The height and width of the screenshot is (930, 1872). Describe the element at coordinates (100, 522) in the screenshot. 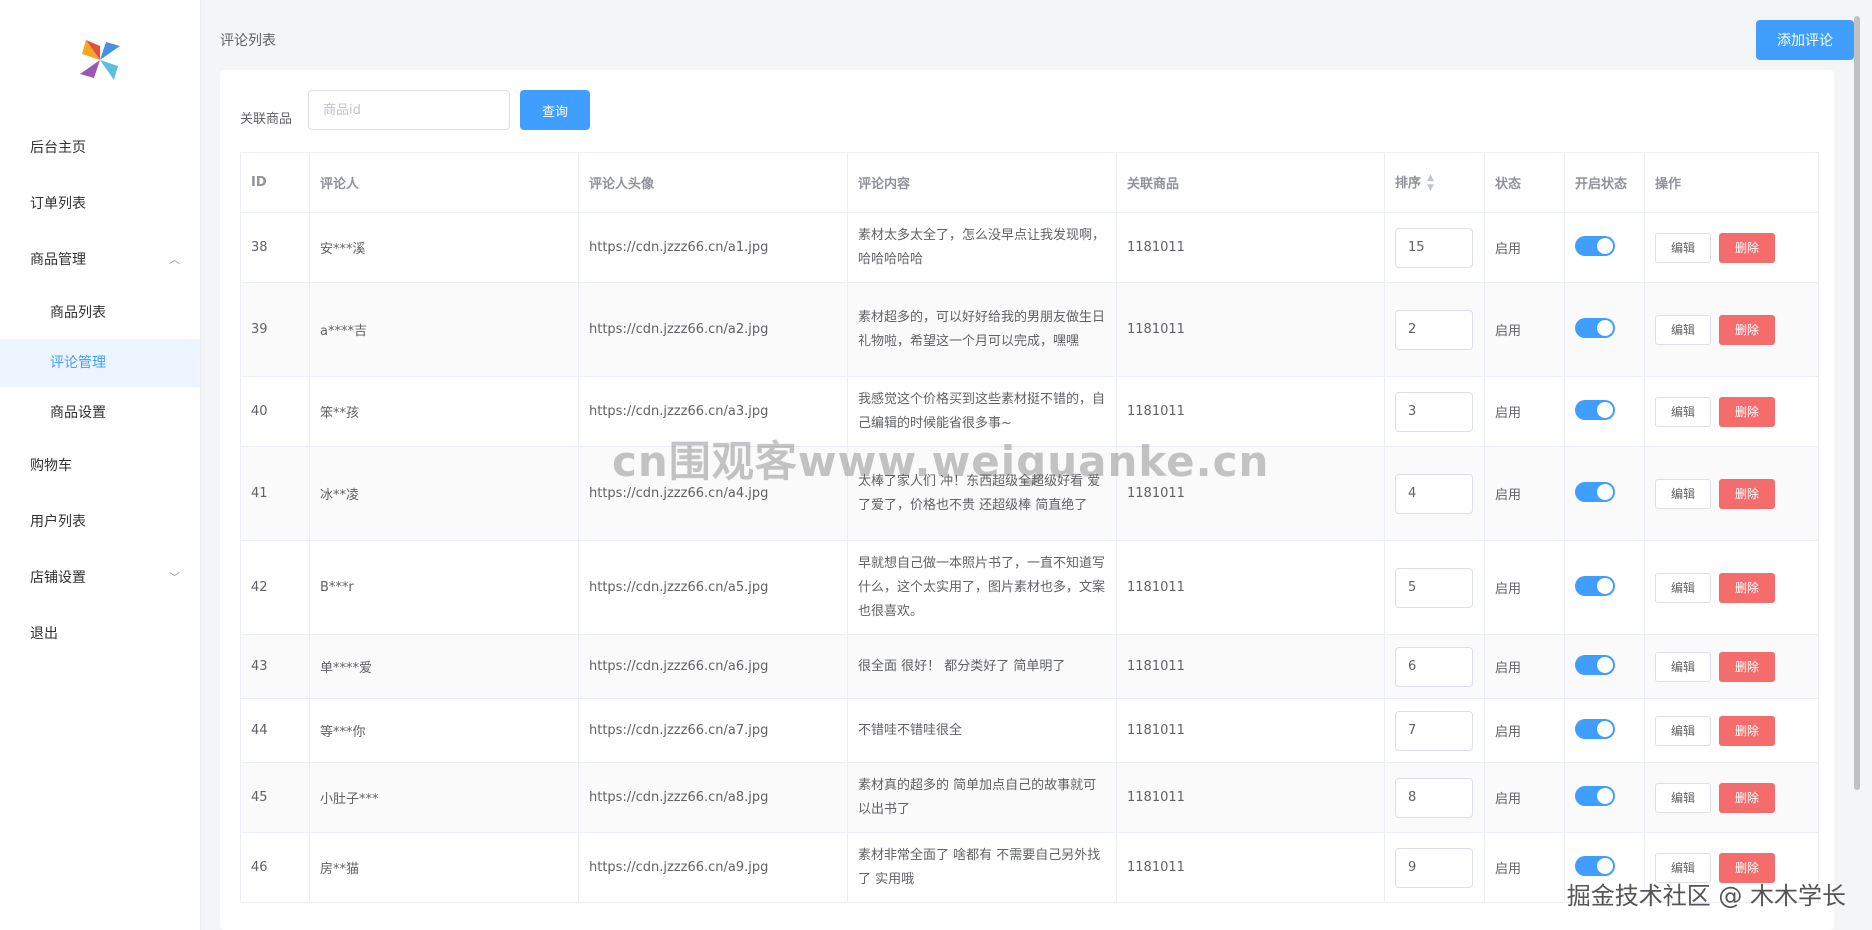

I see `sidebar-item-users: 用户列表` at that location.